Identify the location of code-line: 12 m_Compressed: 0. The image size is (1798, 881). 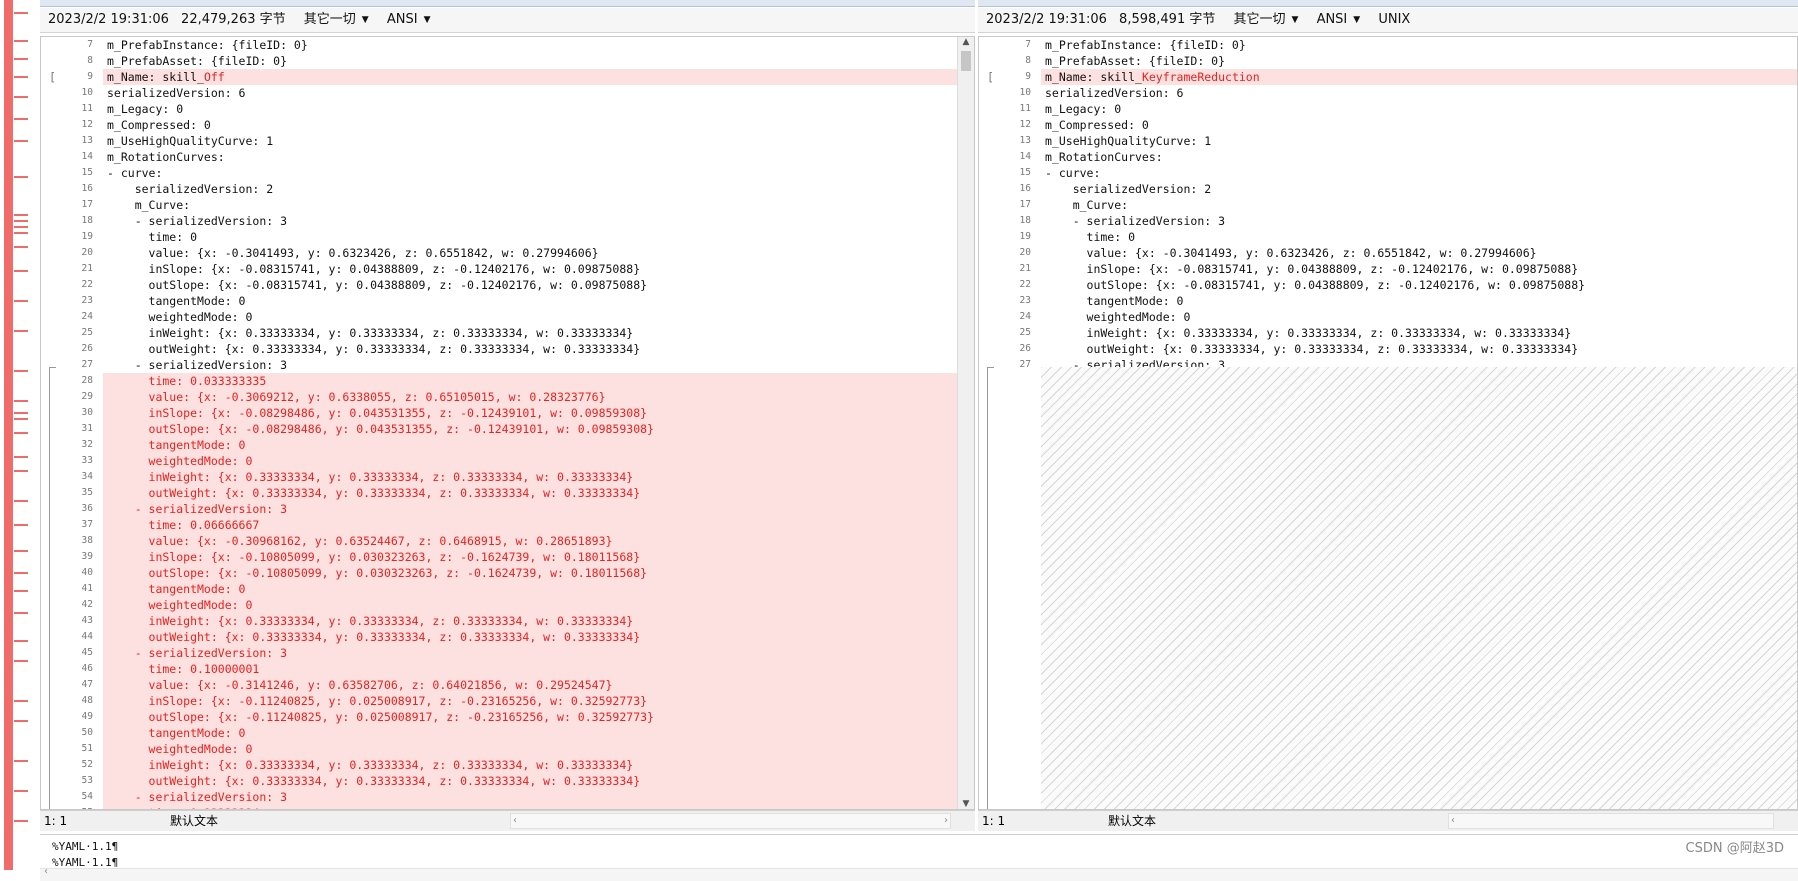
(1388, 125).